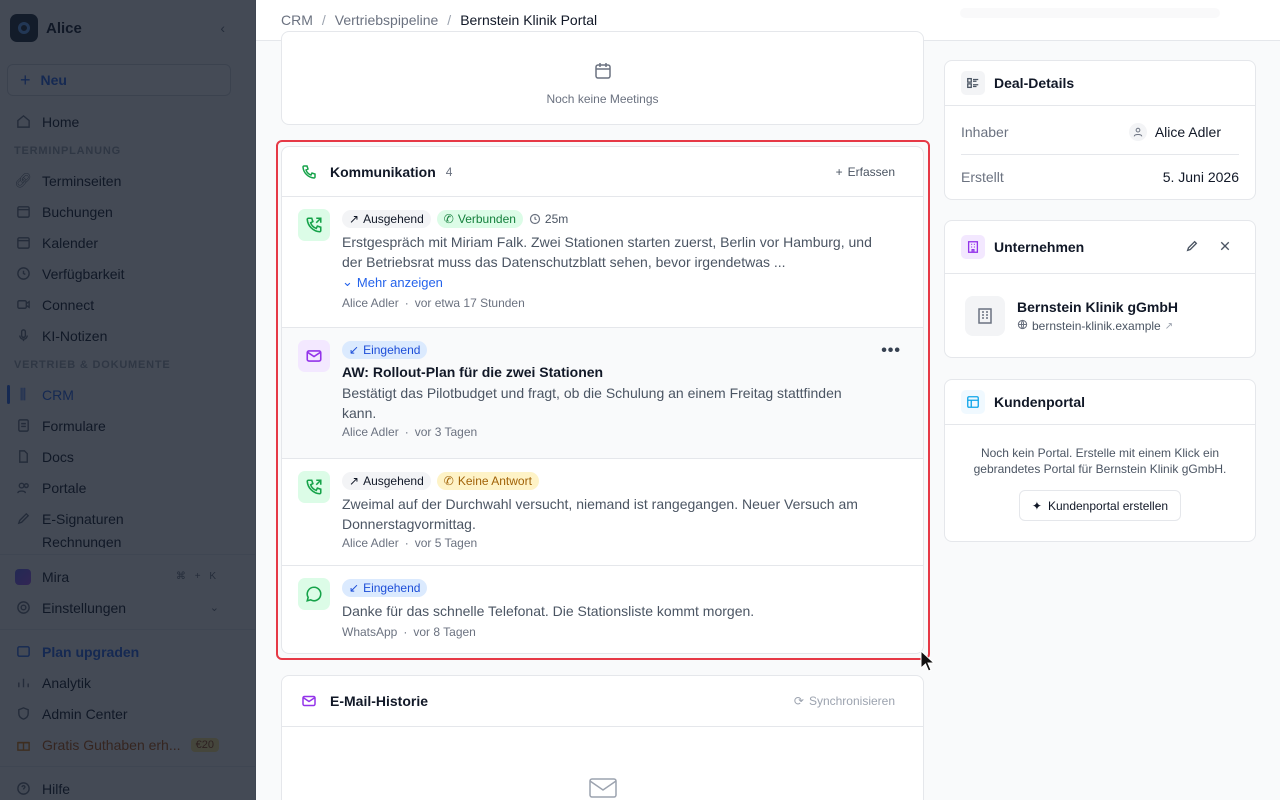 This screenshot has width=1280, height=800. Describe the element at coordinates (973, 247) in the screenshot. I see `building-icon` at that location.